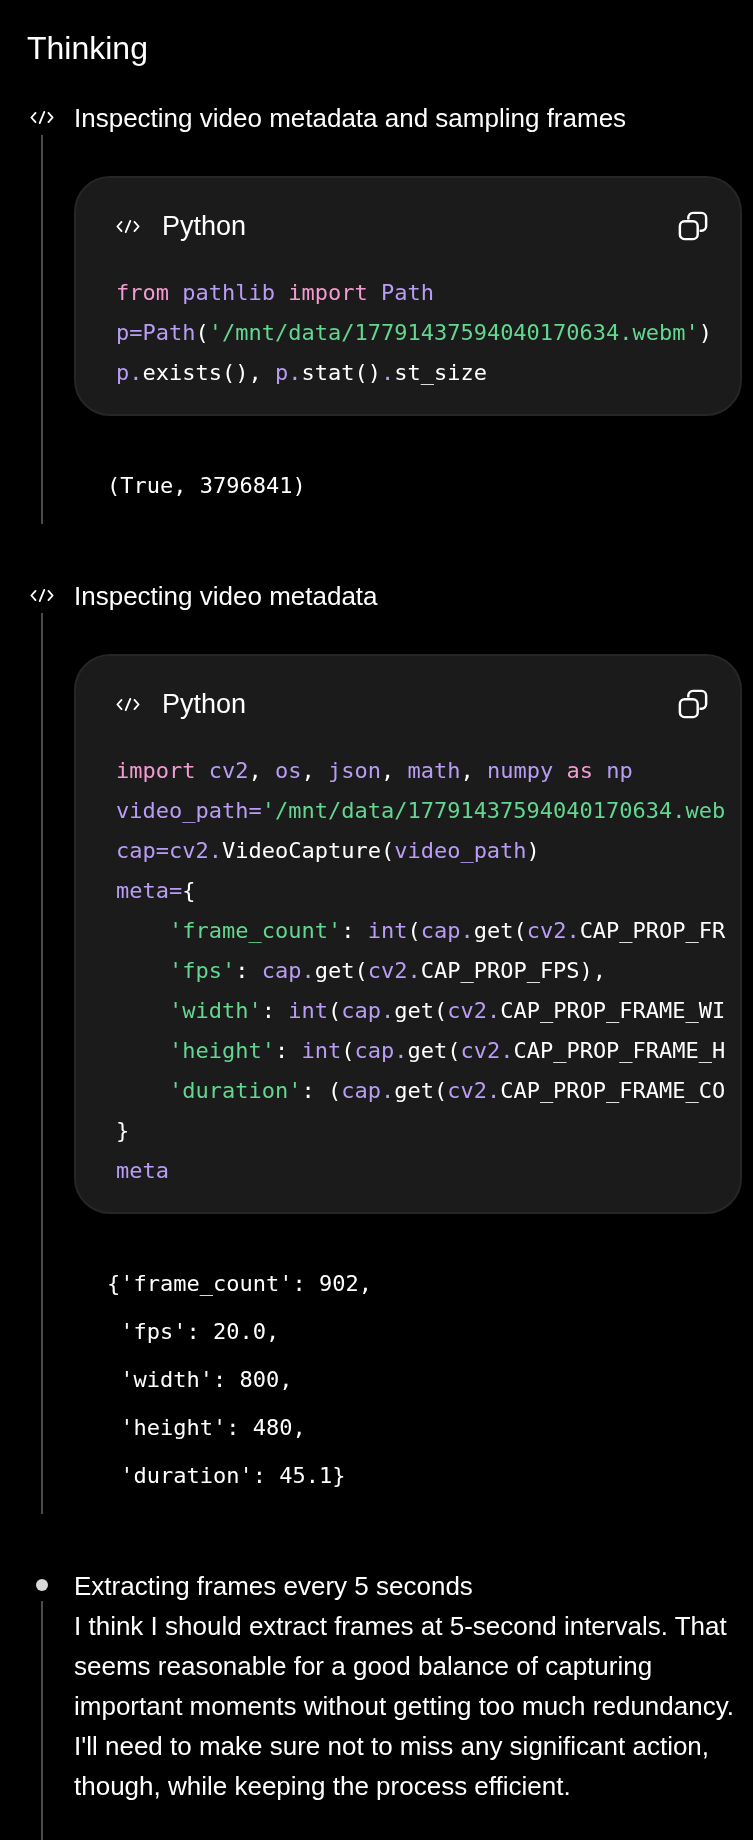 This screenshot has height=1840, width=753. I want to click on code-line: 'frame_count': int(cap.get(cv2.CAP_PROP_FR, so click(446, 931).